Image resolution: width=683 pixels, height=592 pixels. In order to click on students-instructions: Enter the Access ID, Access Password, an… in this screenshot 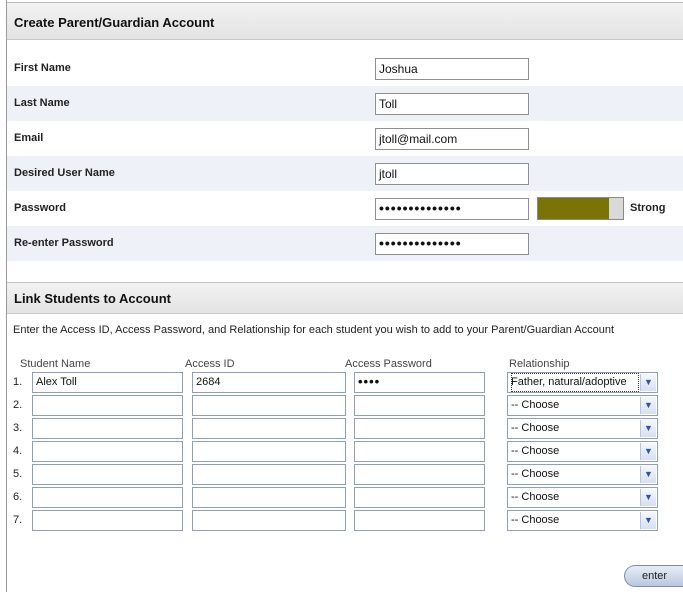, I will do `click(314, 330)`.